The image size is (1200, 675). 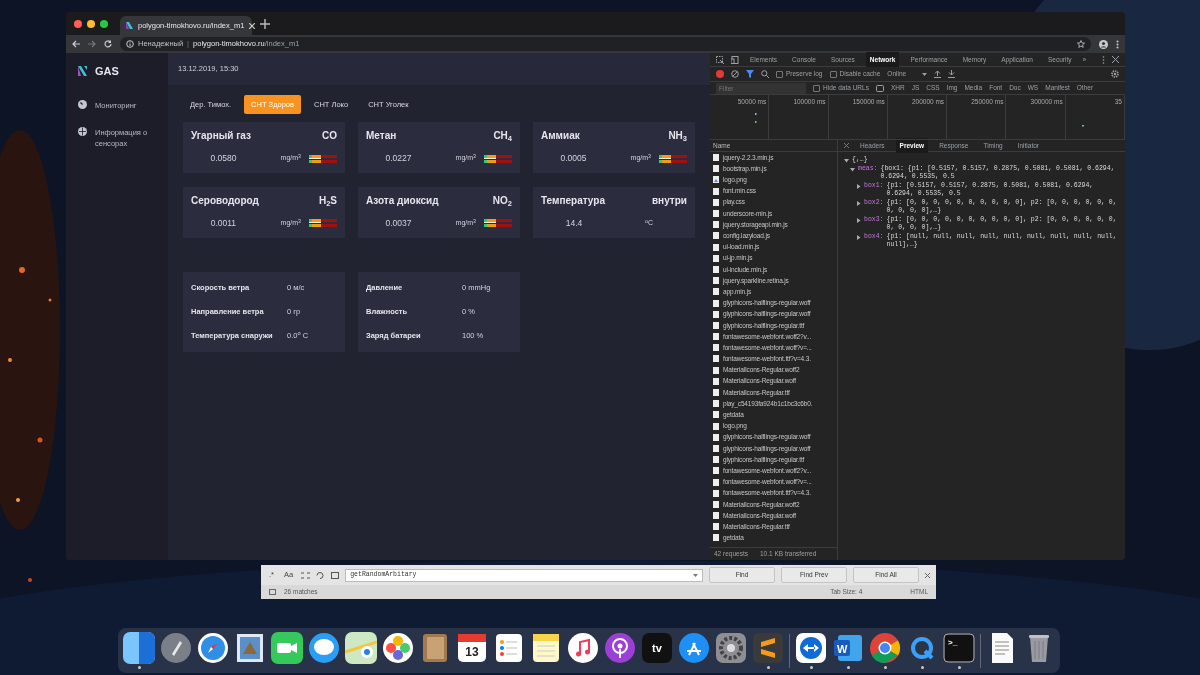 What do you see at coordinates (502, 201) in the screenshot?
I see `formula: NO$_{2}$` at bounding box center [502, 201].